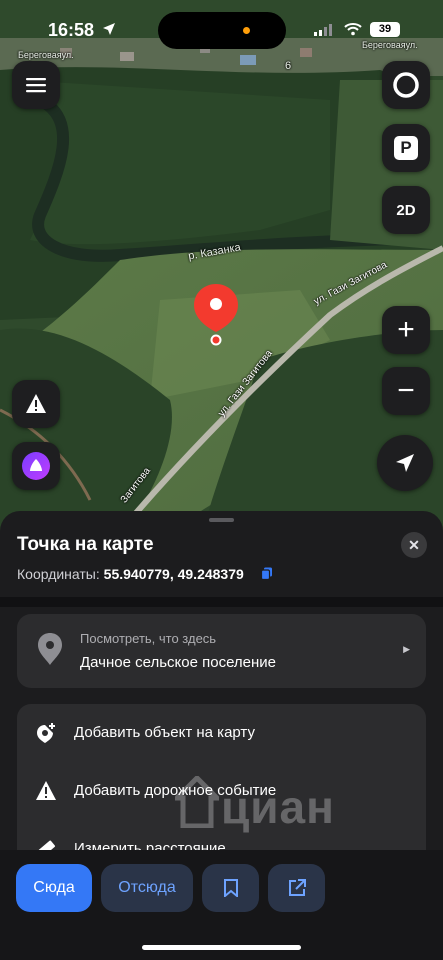 This screenshot has height=960, width=443. I want to click on parking-button: P, so click(406, 148).